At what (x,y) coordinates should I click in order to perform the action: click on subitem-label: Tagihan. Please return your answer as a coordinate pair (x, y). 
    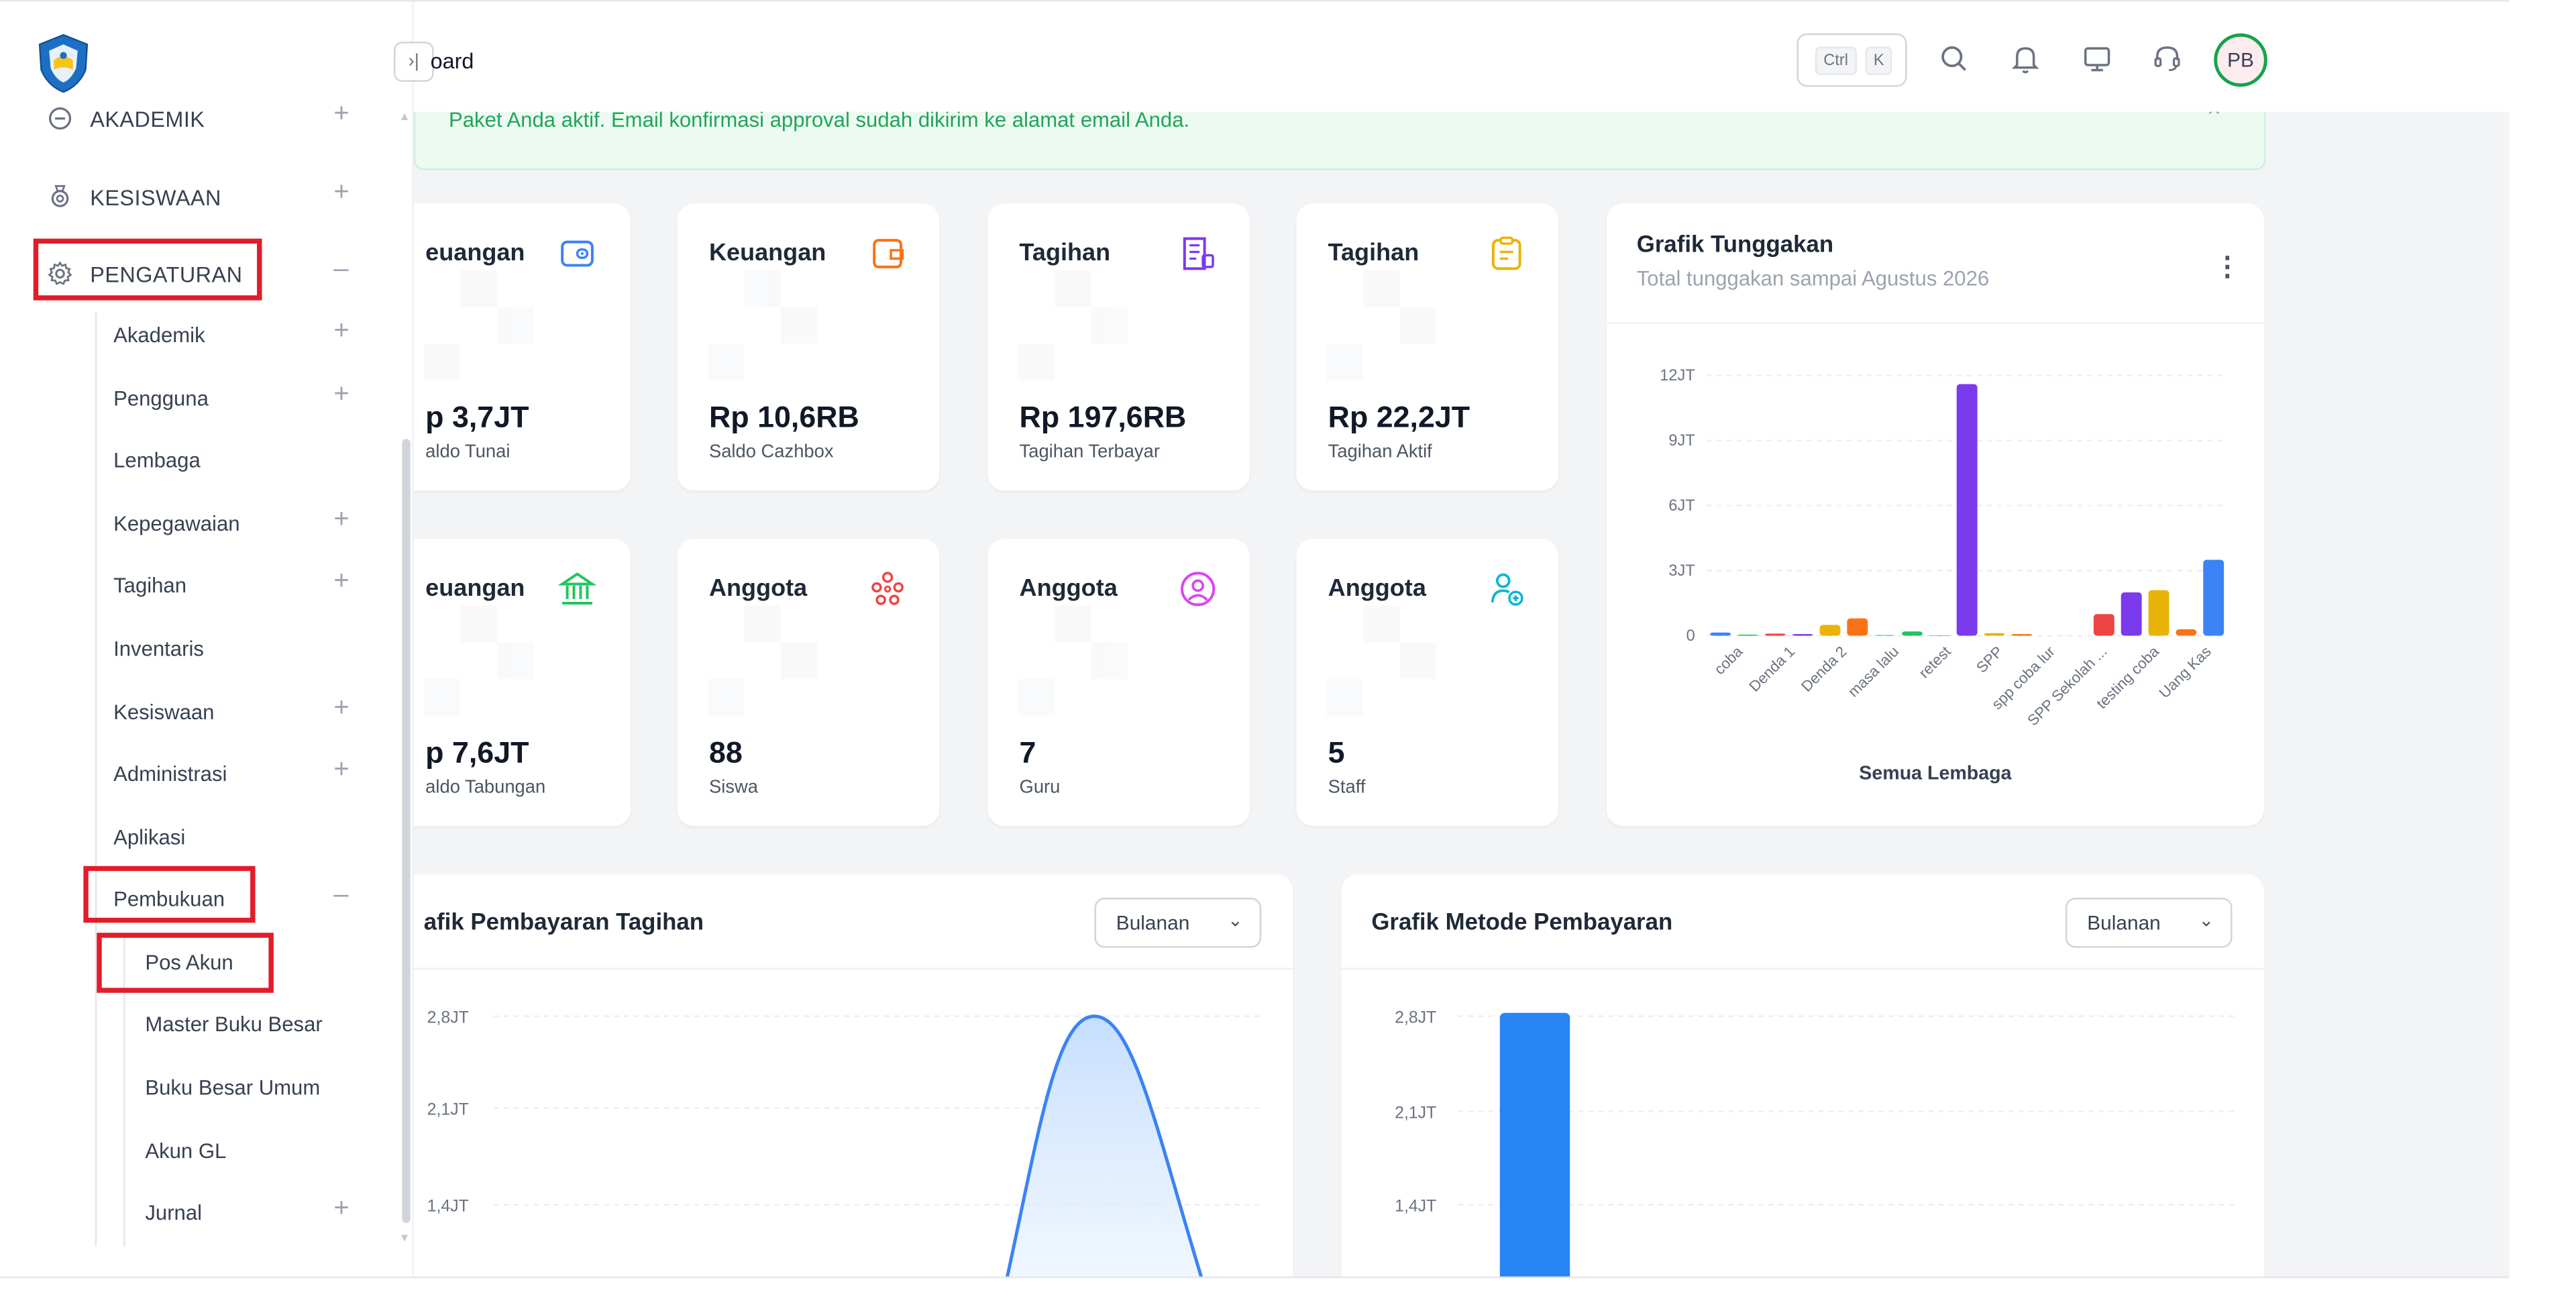
    Looking at the image, I should click on (150, 586).